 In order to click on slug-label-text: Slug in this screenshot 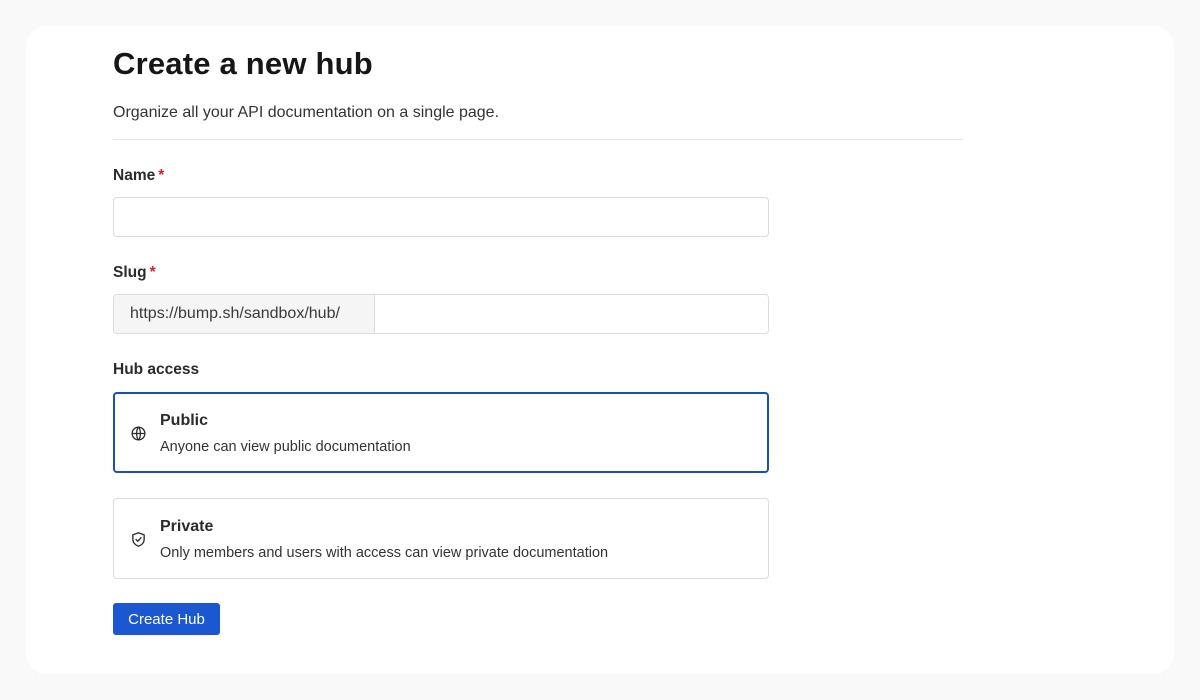, I will do `click(130, 272)`.